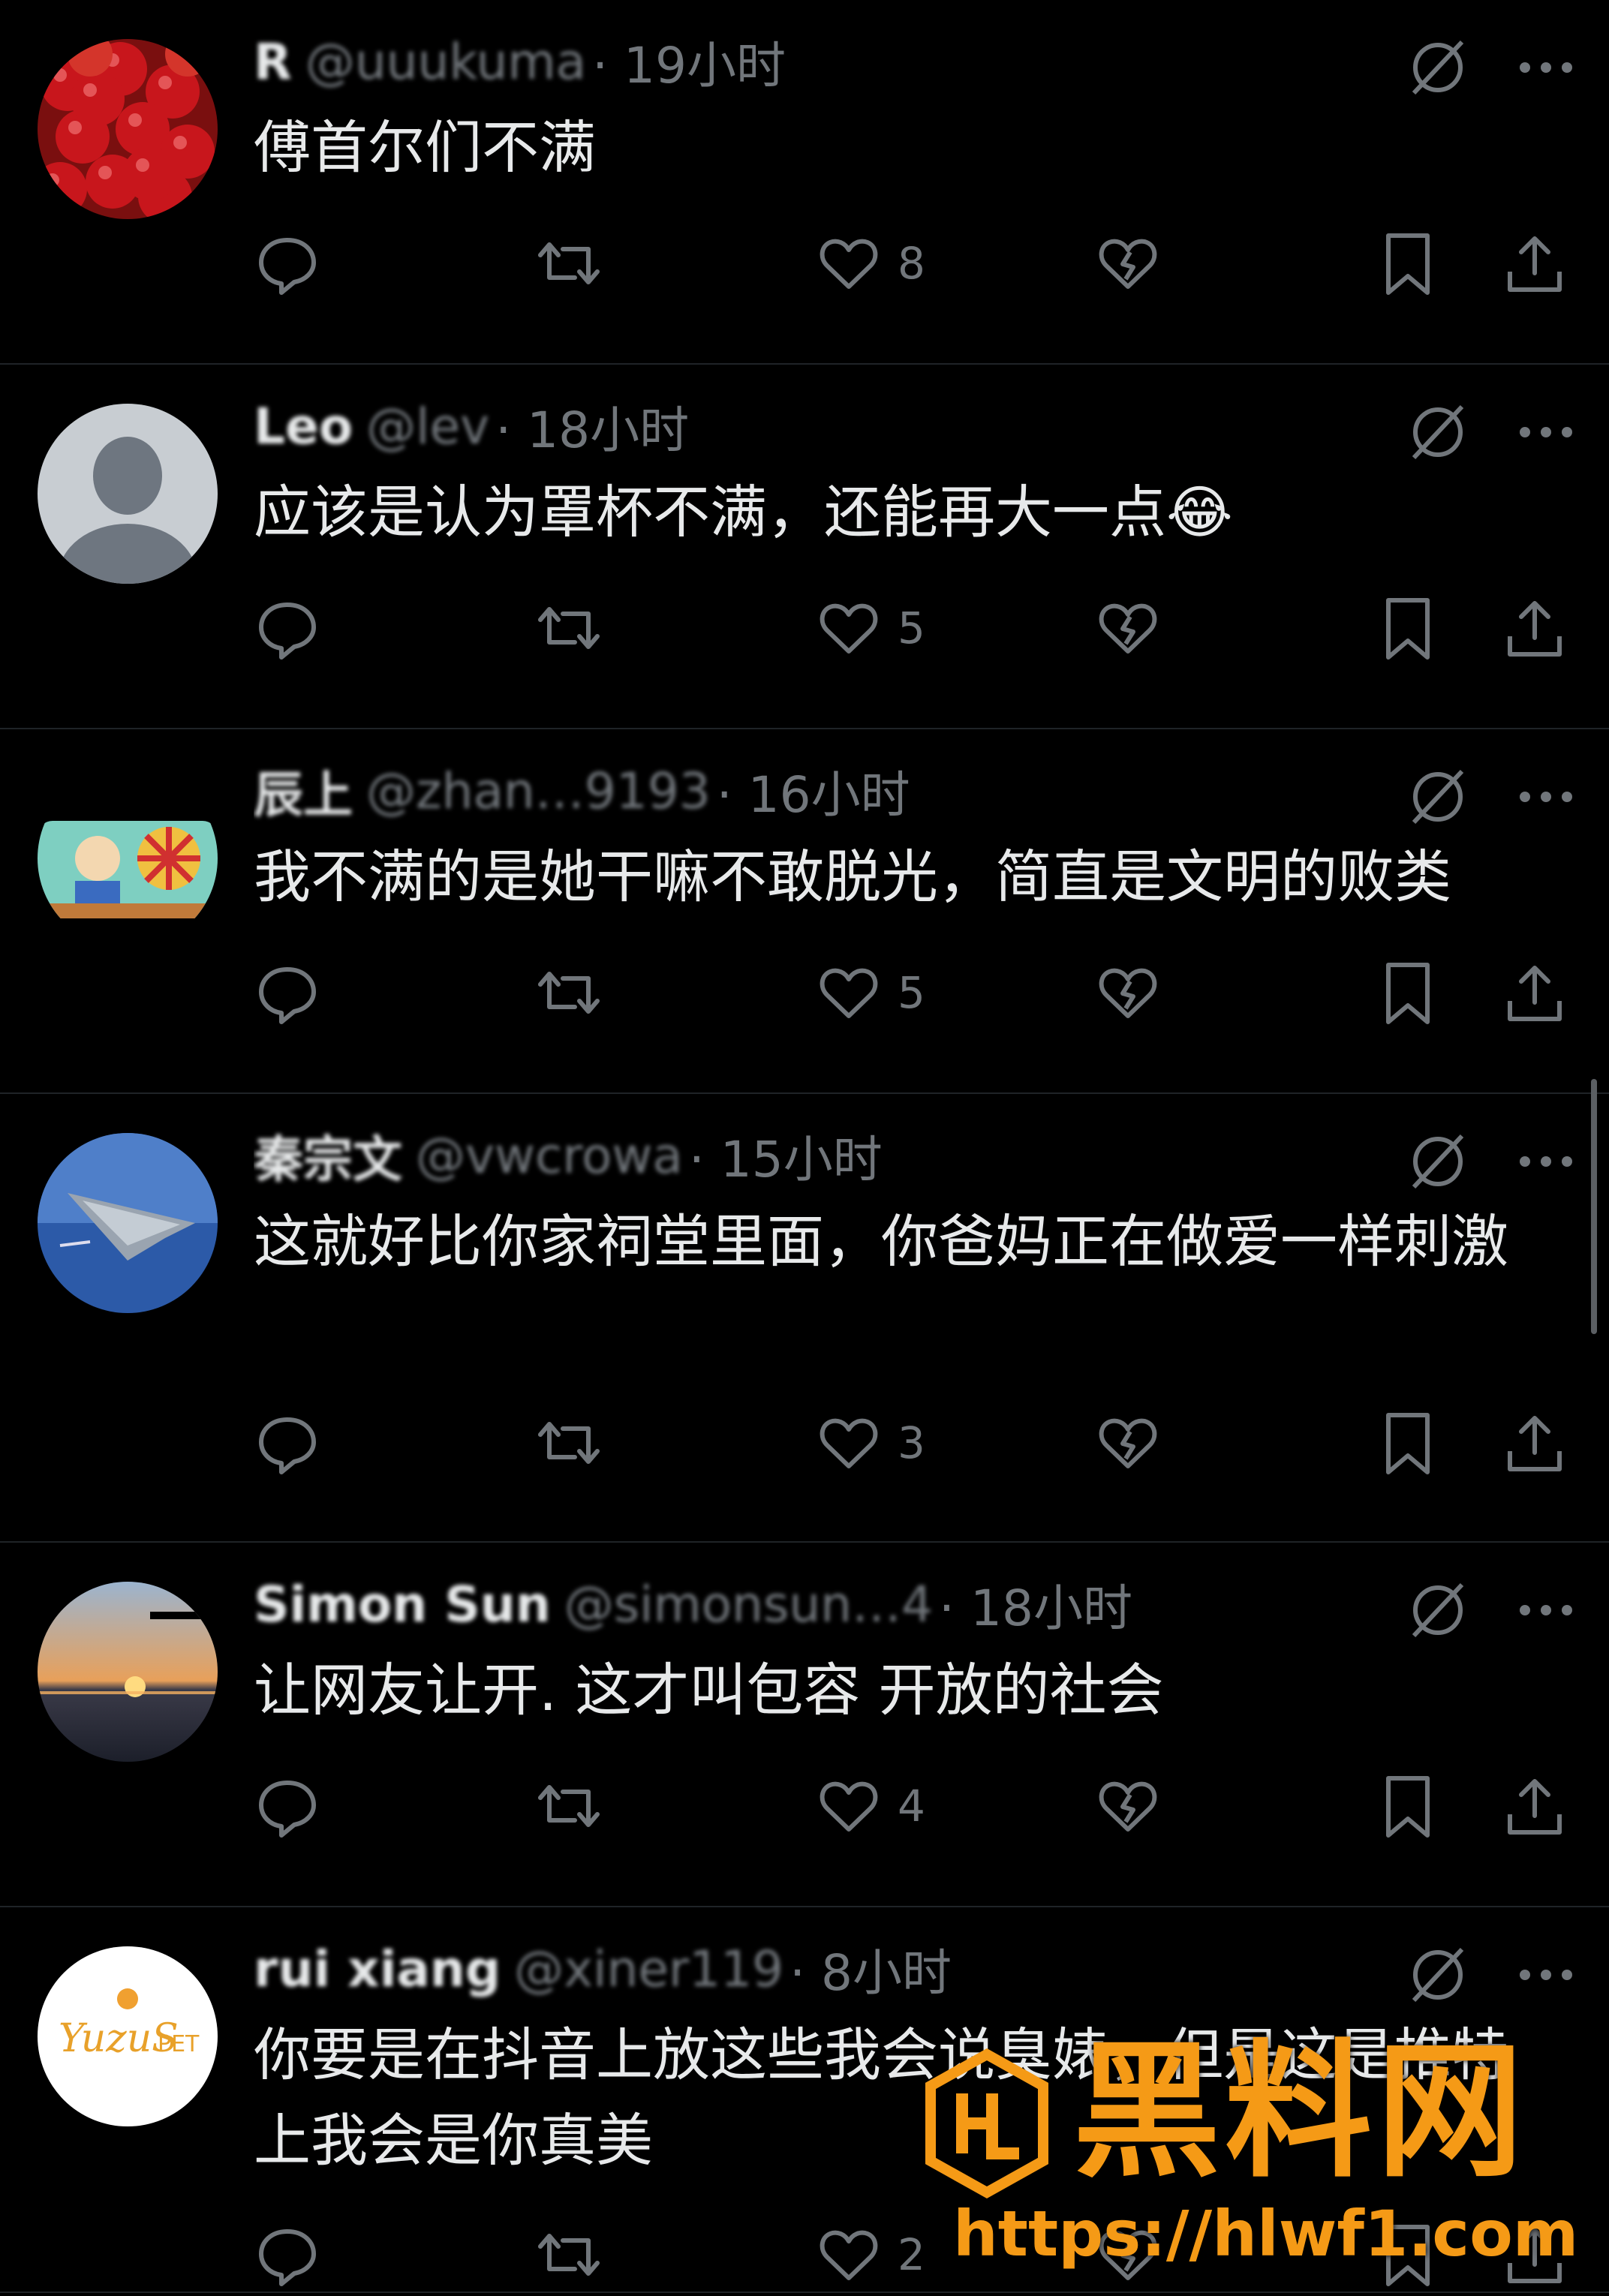  I want to click on user-handle: @vwcrowa, so click(550, 1156).